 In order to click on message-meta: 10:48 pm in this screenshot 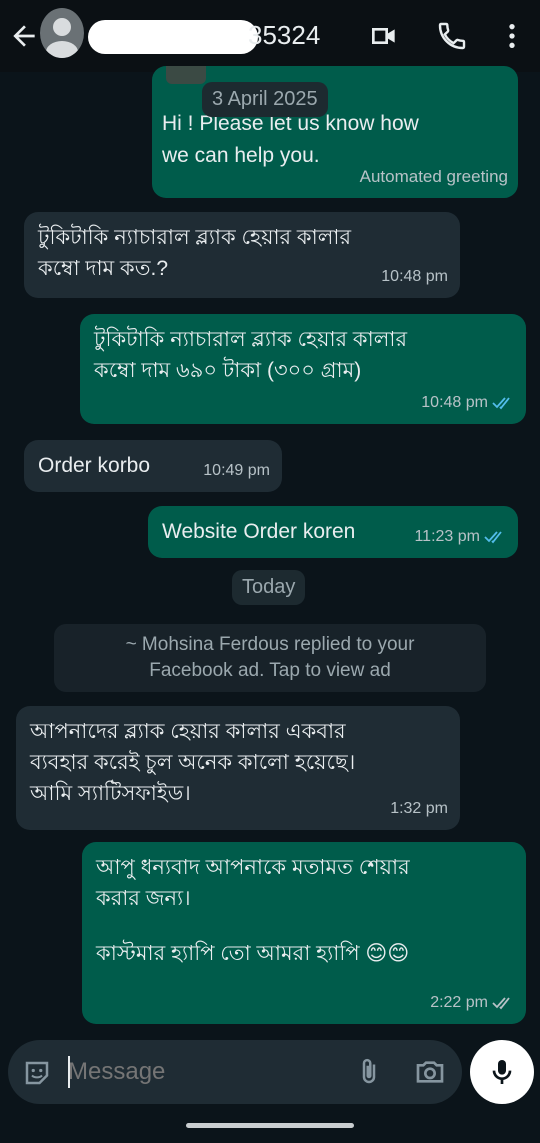, I will do `click(467, 402)`.